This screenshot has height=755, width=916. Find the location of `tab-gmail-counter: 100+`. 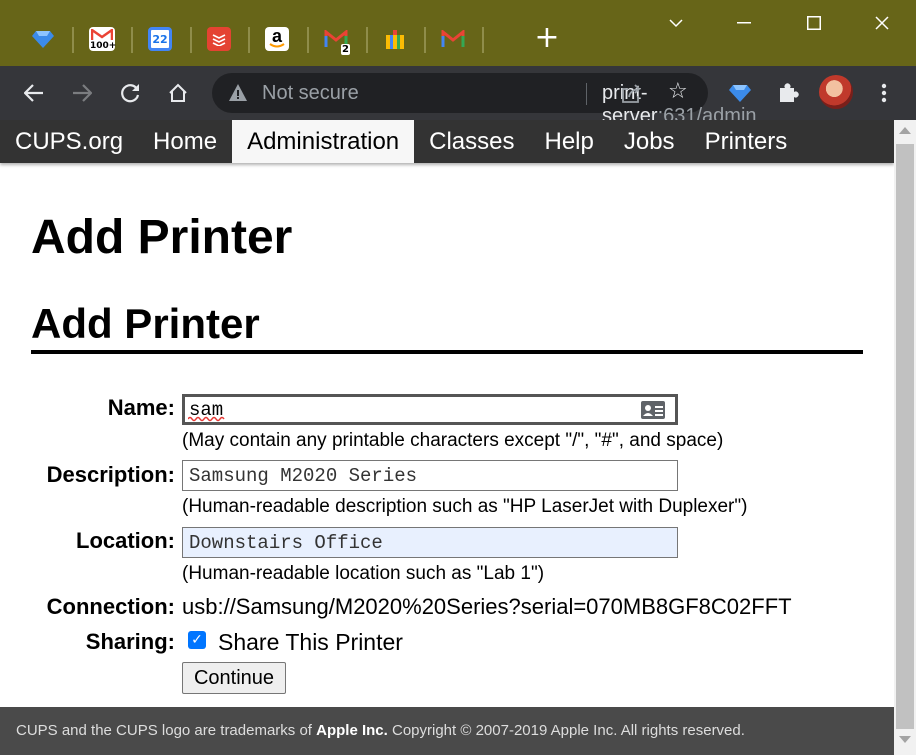

tab-gmail-counter: 100+ is located at coordinates (102, 39).